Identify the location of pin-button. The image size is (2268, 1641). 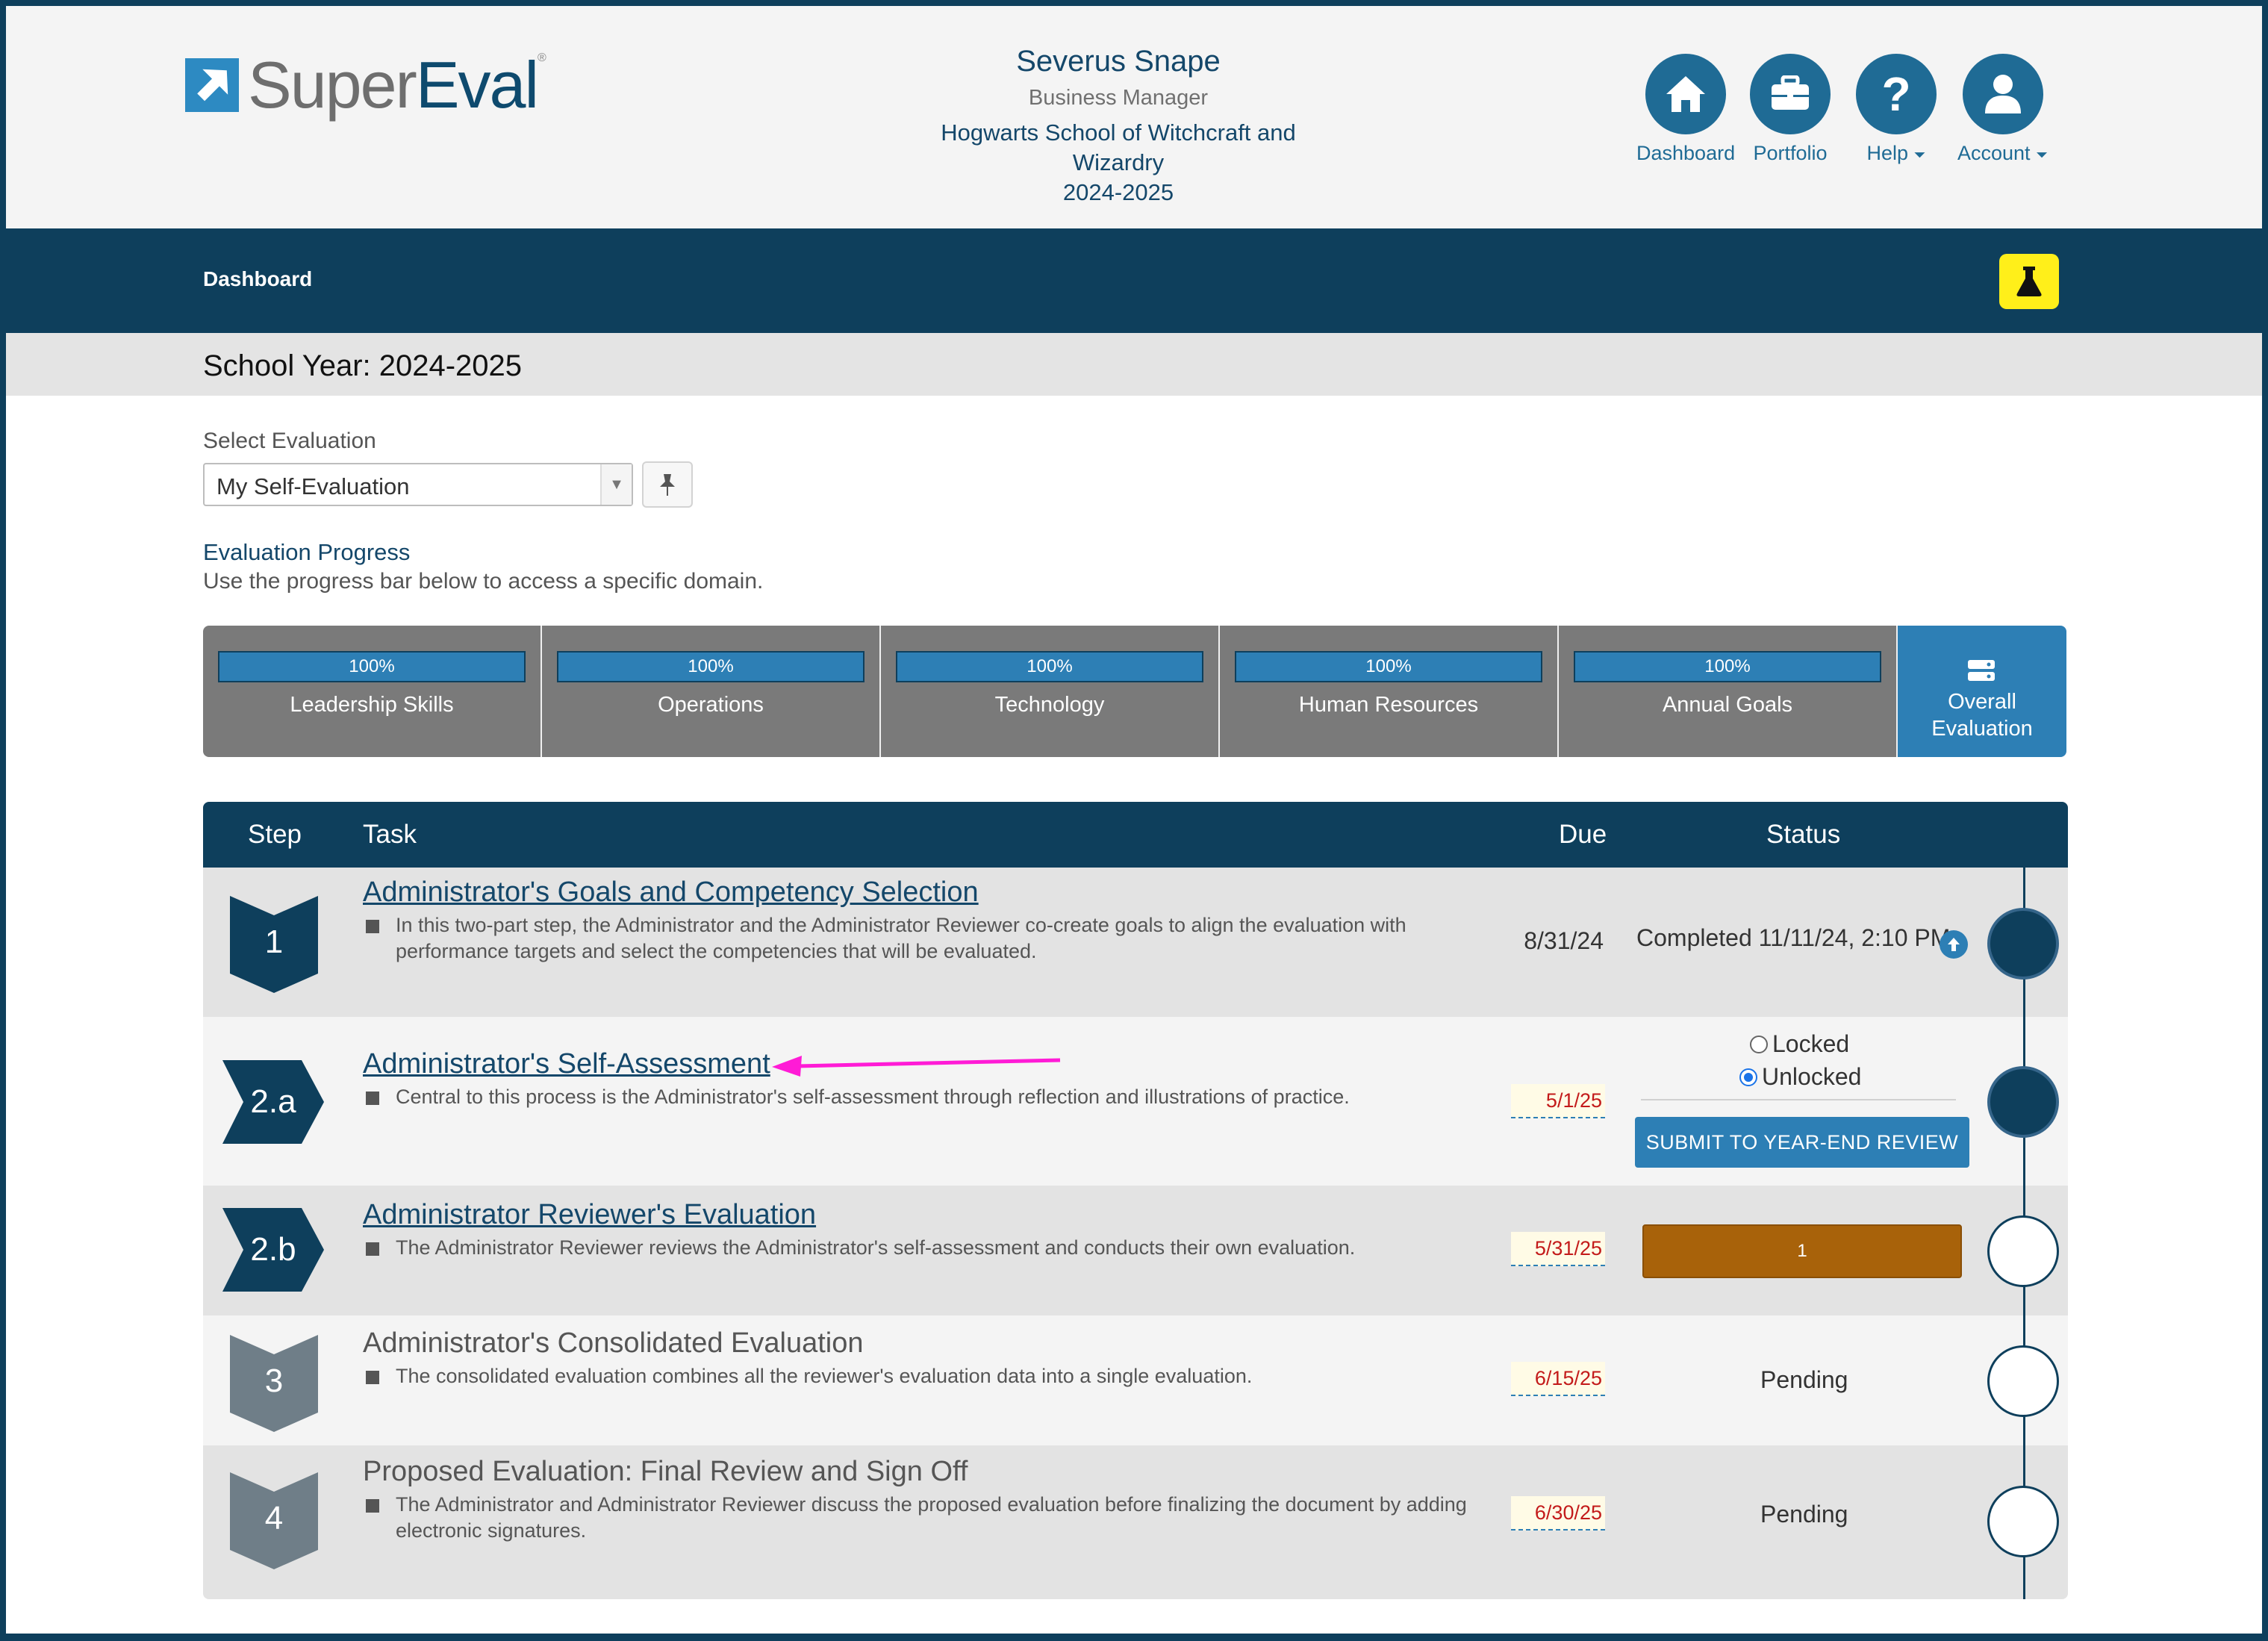
(667, 484).